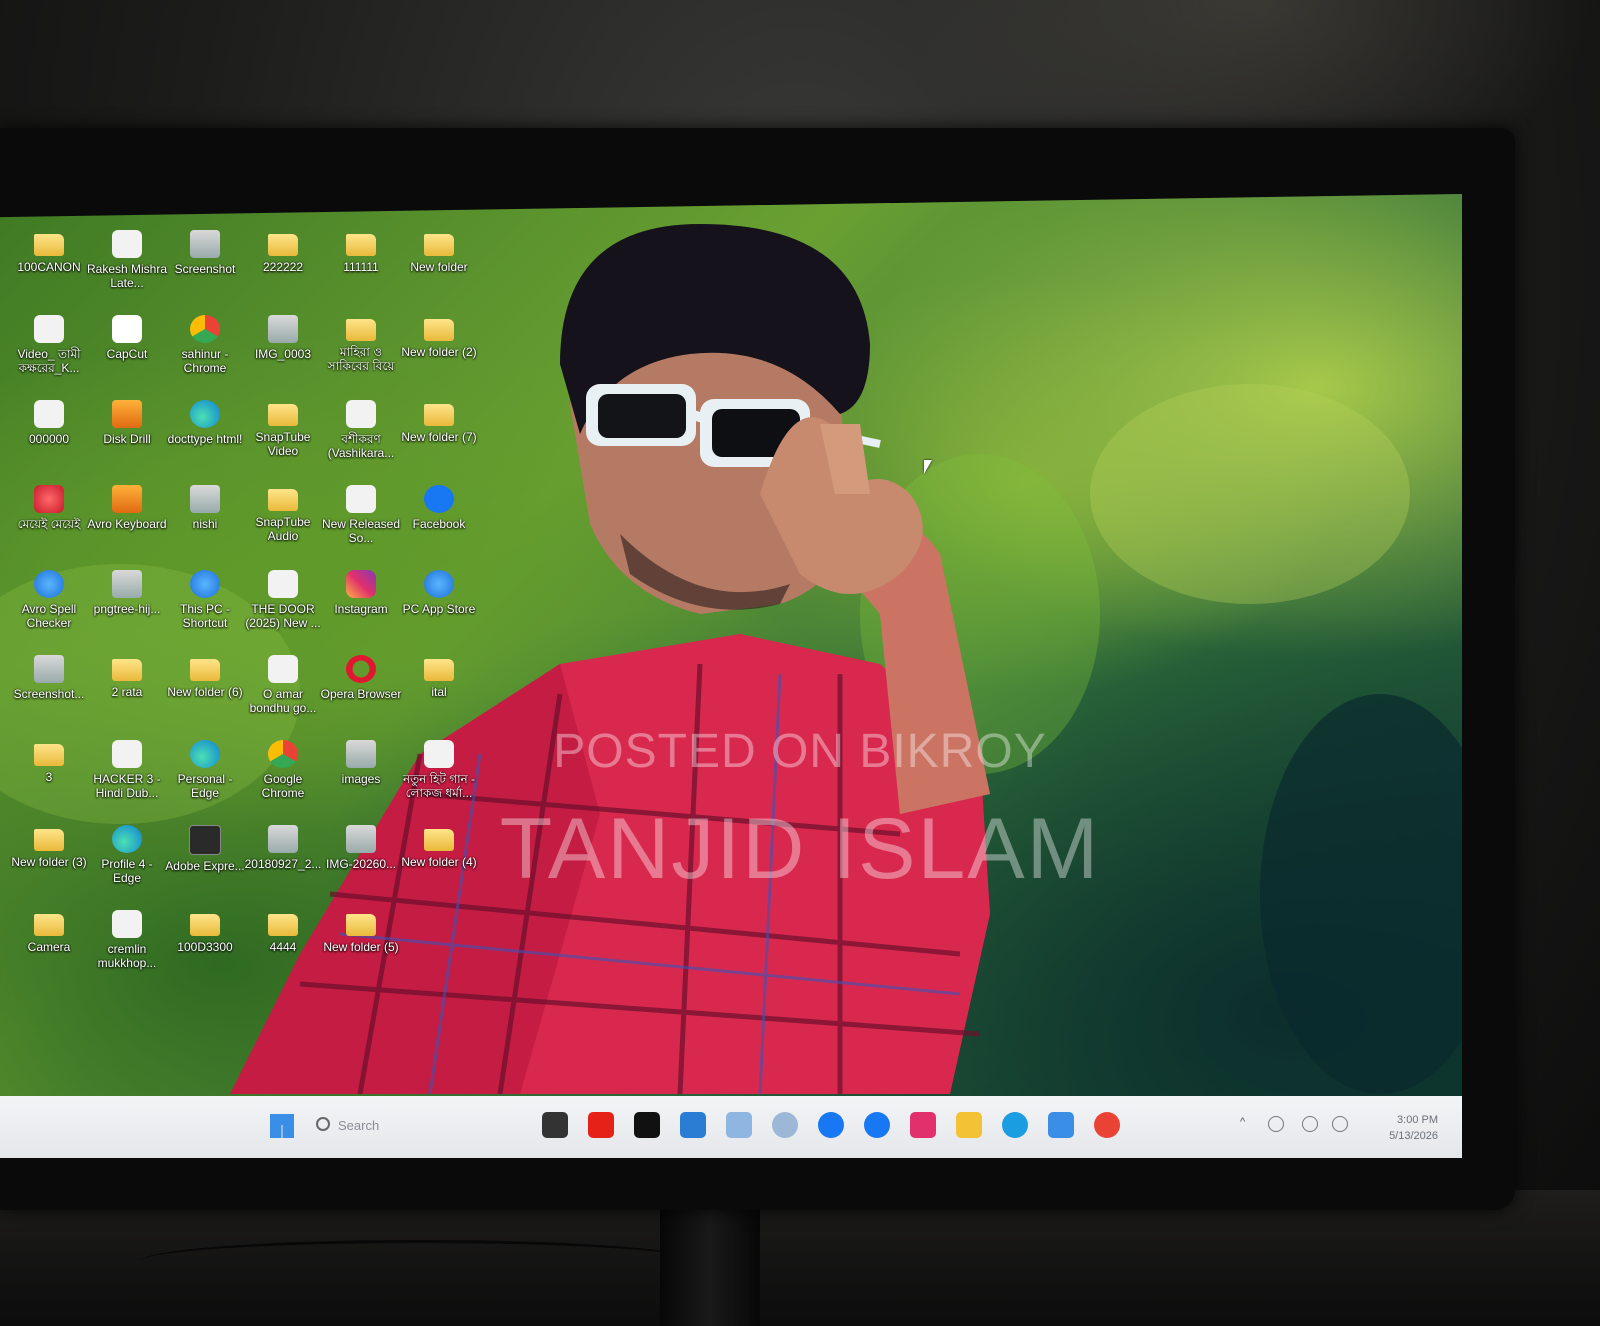 The height and width of the screenshot is (1326, 1600). Describe the element at coordinates (283, 952) in the screenshot. I see `desktop-icon: 4444` at that location.